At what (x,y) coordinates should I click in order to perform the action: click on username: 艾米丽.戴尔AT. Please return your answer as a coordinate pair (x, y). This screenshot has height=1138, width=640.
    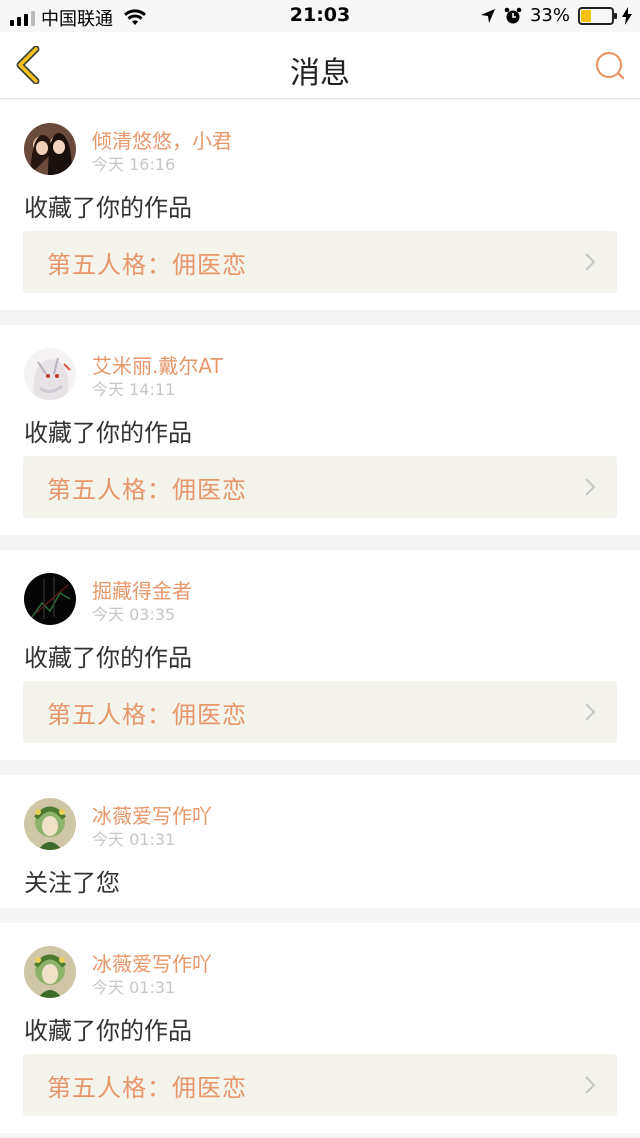
    Looking at the image, I should click on (157, 364).